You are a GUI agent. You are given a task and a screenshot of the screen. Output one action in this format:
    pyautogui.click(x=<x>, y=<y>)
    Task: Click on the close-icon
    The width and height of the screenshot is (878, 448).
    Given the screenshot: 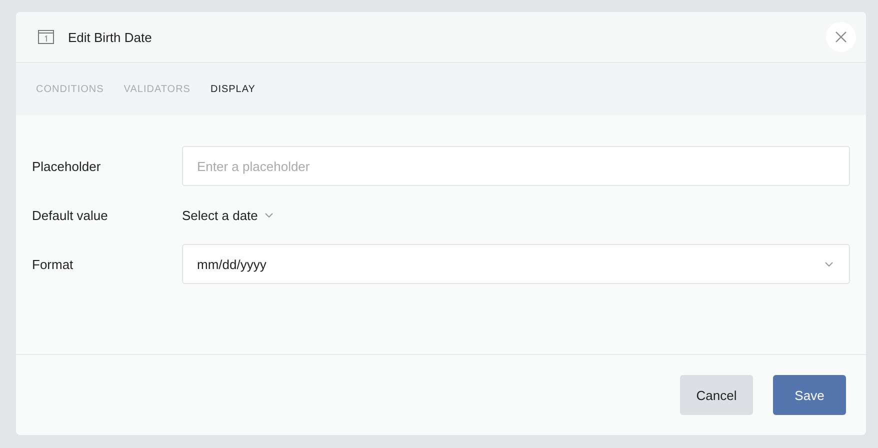 What is the action you would take?
    pyautogui.click(x=841, y=37)
    